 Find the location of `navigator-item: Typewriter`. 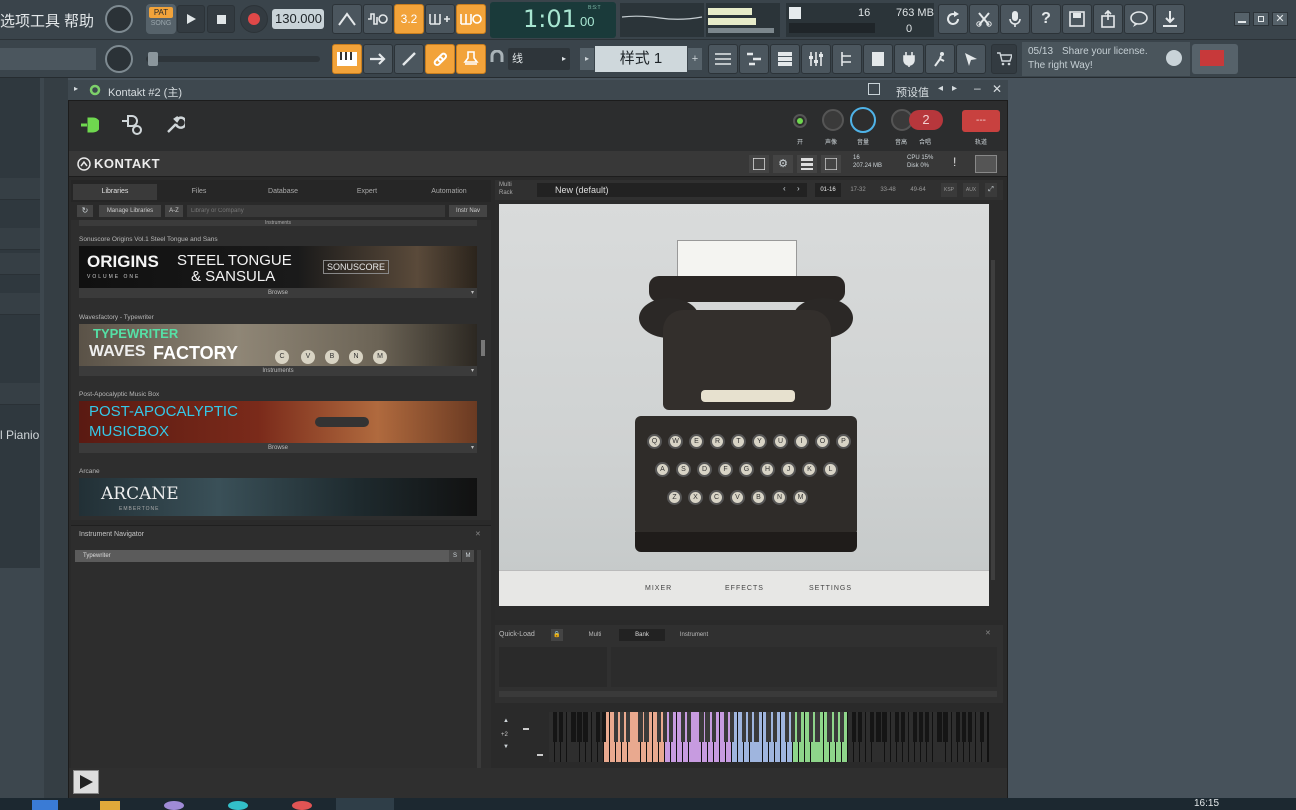

navigator-item: Typewriter is located at coordinates (262, 556).